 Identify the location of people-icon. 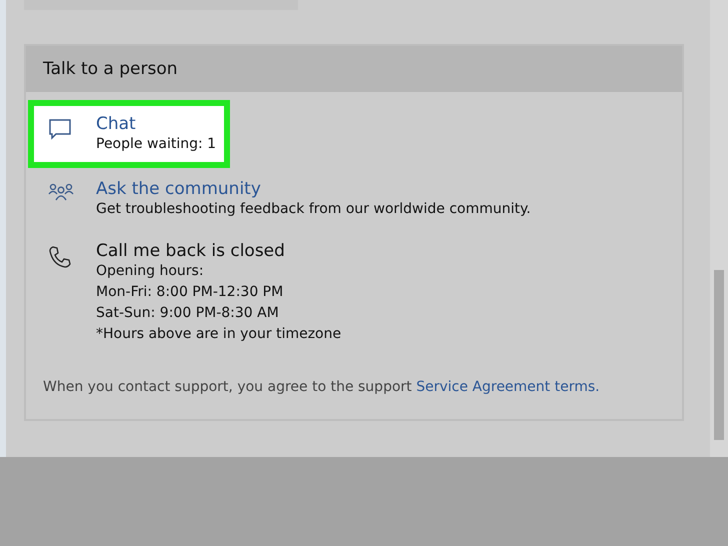
(61, 192).